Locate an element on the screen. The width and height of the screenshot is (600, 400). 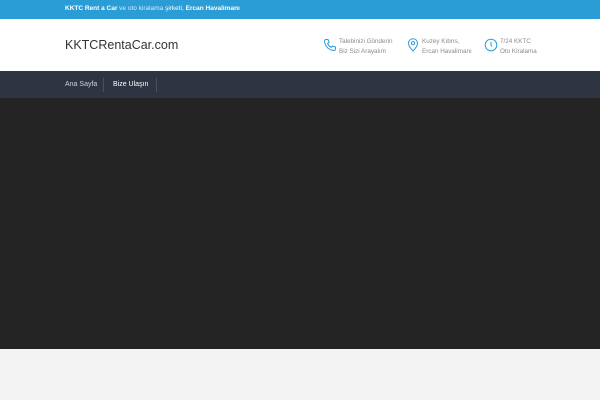
header-info-line2: Biz Sizi Arayalım is located at coordinates (362, 51).